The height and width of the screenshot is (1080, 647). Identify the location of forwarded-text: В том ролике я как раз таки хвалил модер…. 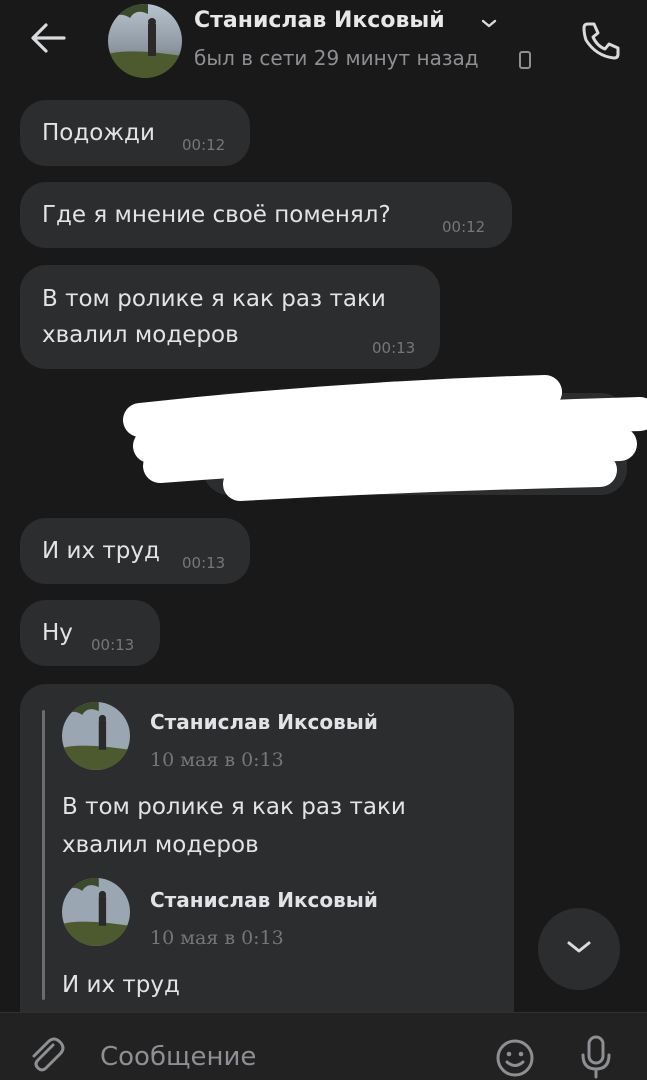
(234, 826).